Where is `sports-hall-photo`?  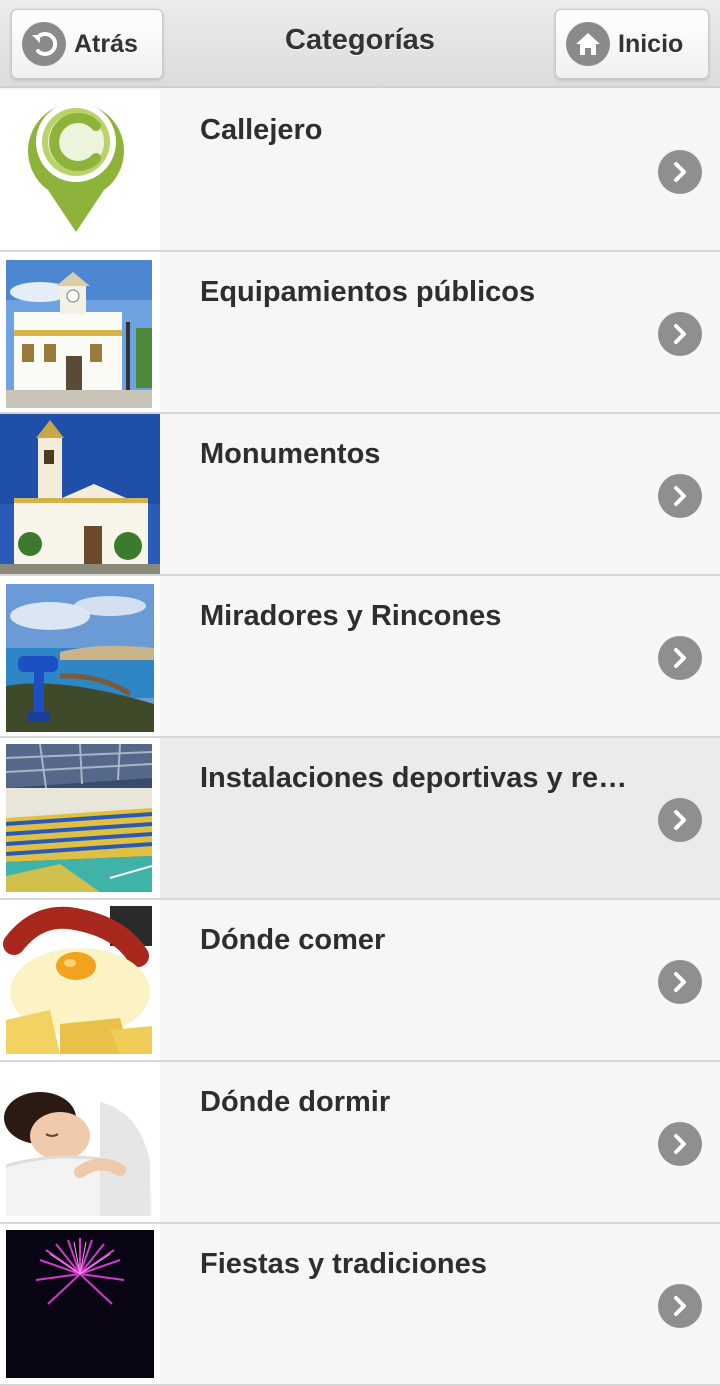 sports-hall-photo is located at coordinates (80, 818).